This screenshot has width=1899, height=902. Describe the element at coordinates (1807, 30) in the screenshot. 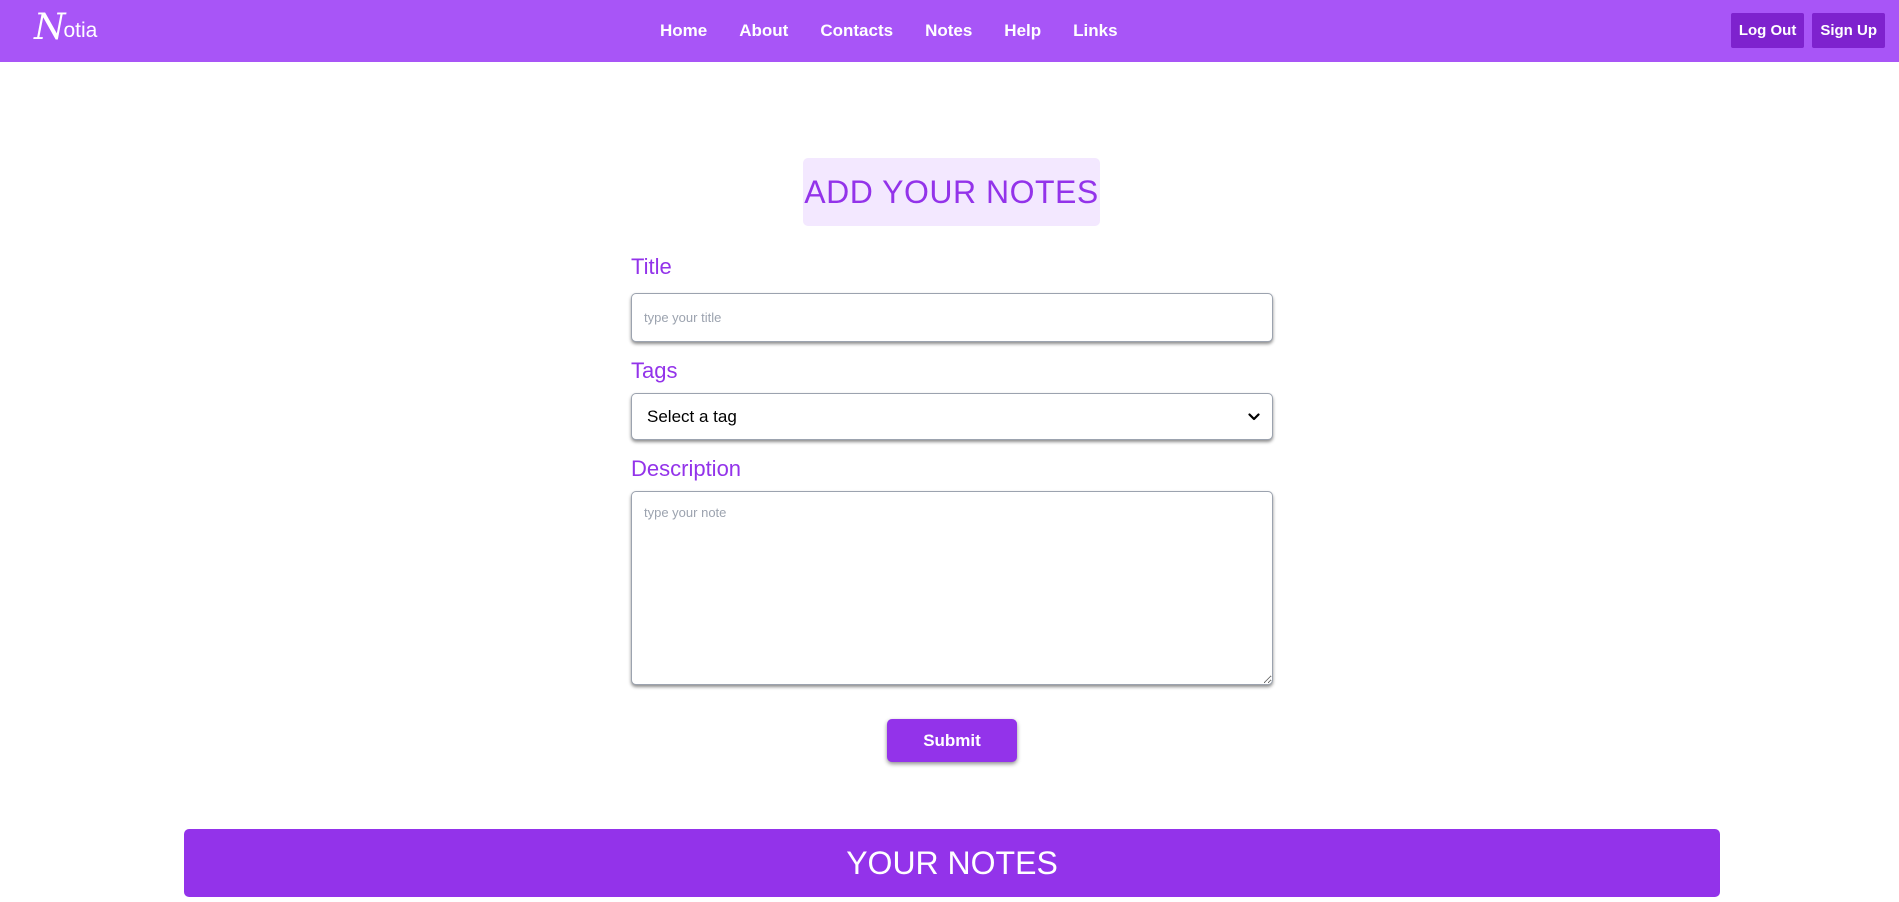

I see `auth-buttons: Log Out Sign Up` at that location.